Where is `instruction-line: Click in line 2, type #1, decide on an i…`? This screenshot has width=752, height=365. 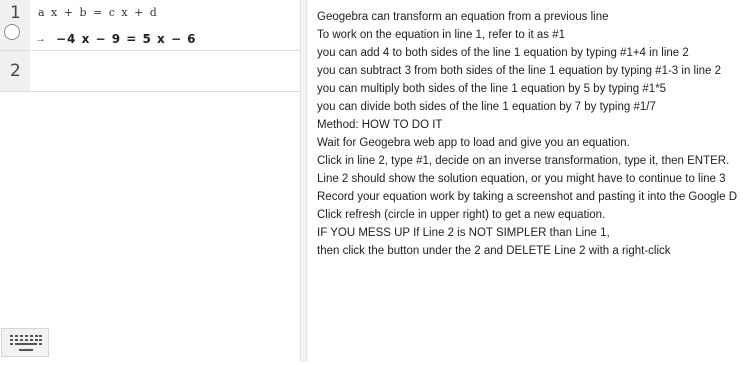
instruction-line: Click in line 2, type #1, decide on an i… is located at coordinates (523, 161).